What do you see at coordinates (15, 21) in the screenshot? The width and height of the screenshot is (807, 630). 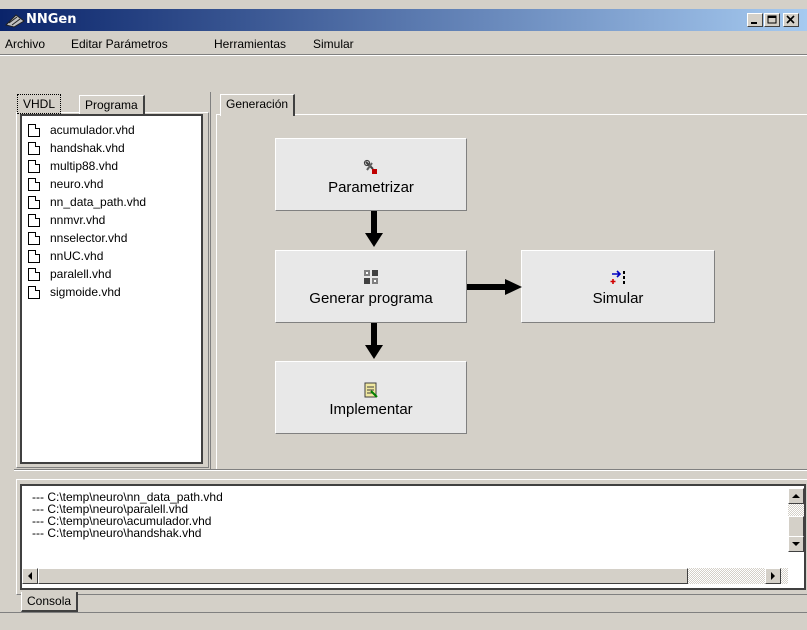 I see `app-logo-icon` at bounding box center [15, 21].